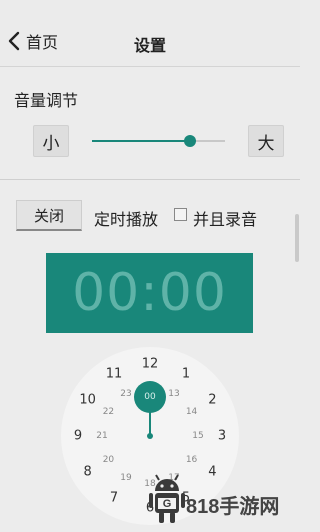  I want to click on clock-number-2: 2, so click(212, 400).